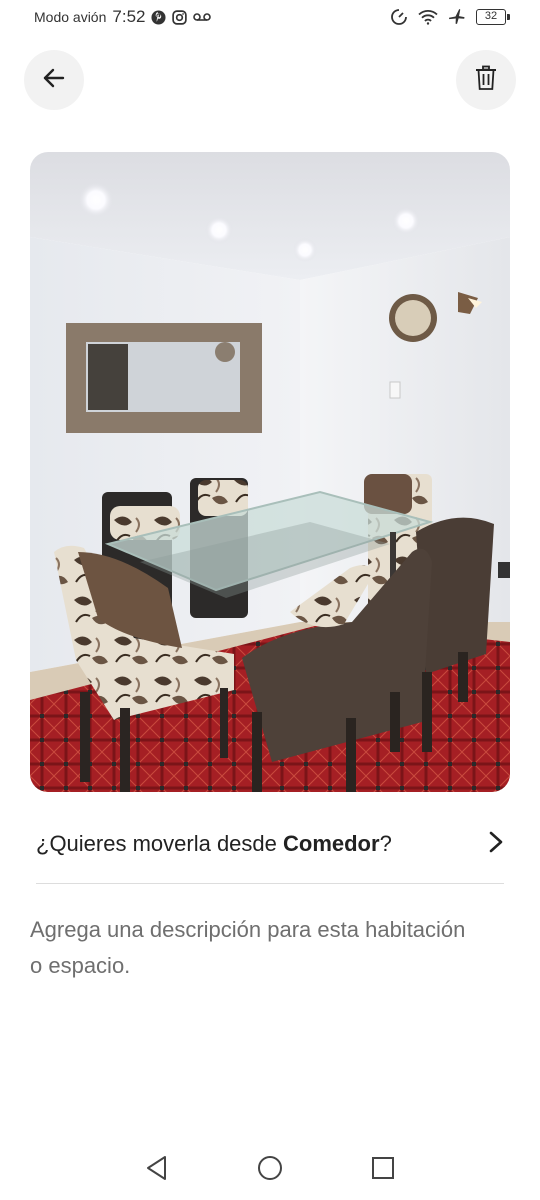 This screenshot has height=1200, width=540. What do you see at coordinates (70, 17) in the screenshot?
I see `airplane-mode-label: Modo avión` at bounding box center [70, 17].